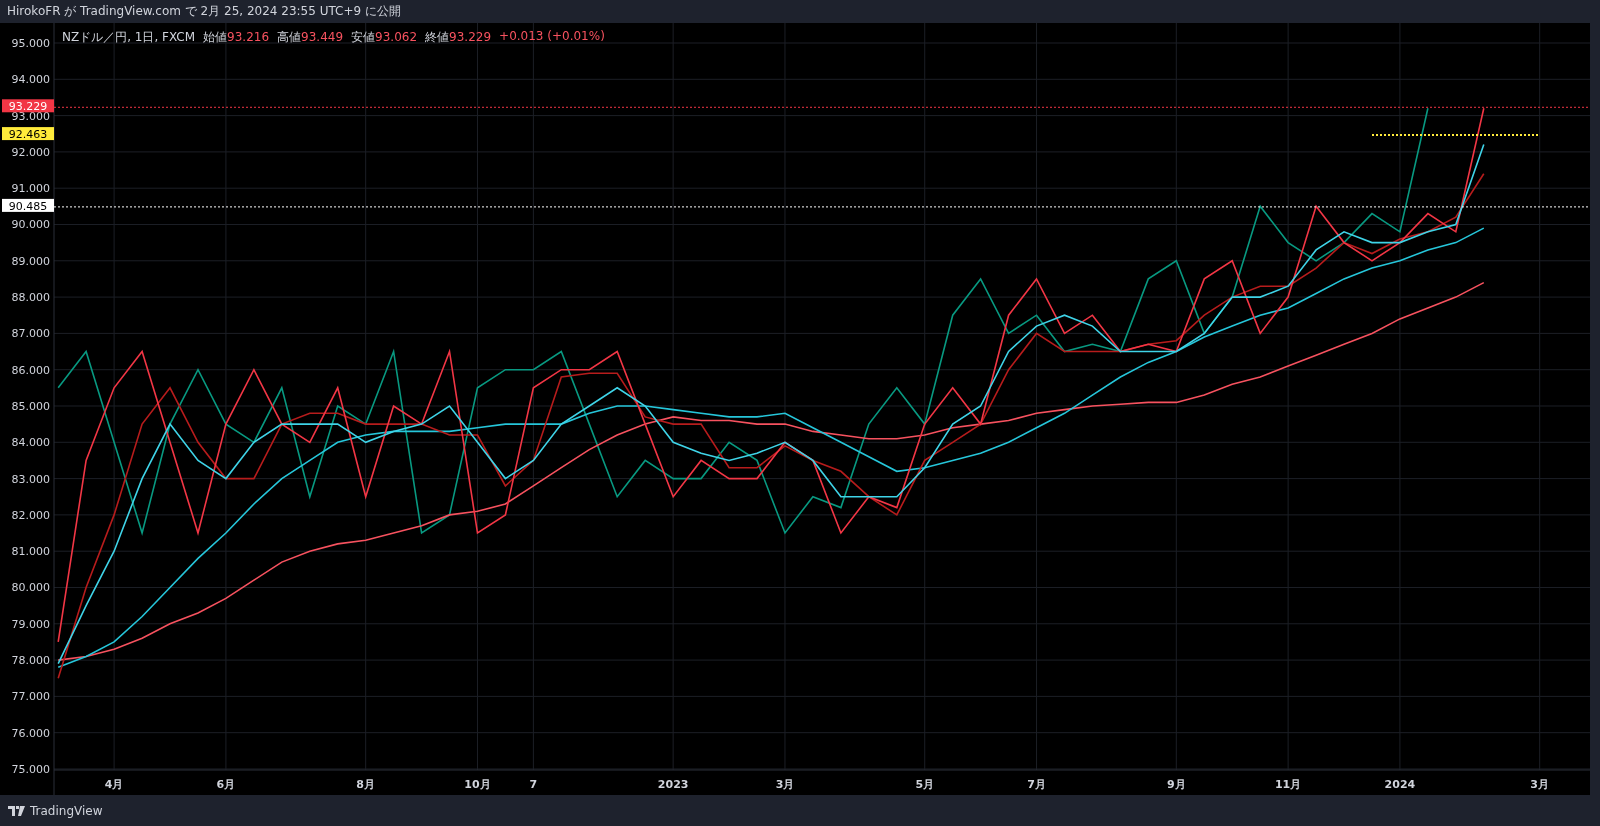  What do you see at coordinates (30, 552) in the screenshot?
I see `axis-label: 81.000` at bounding box center [30, 552].